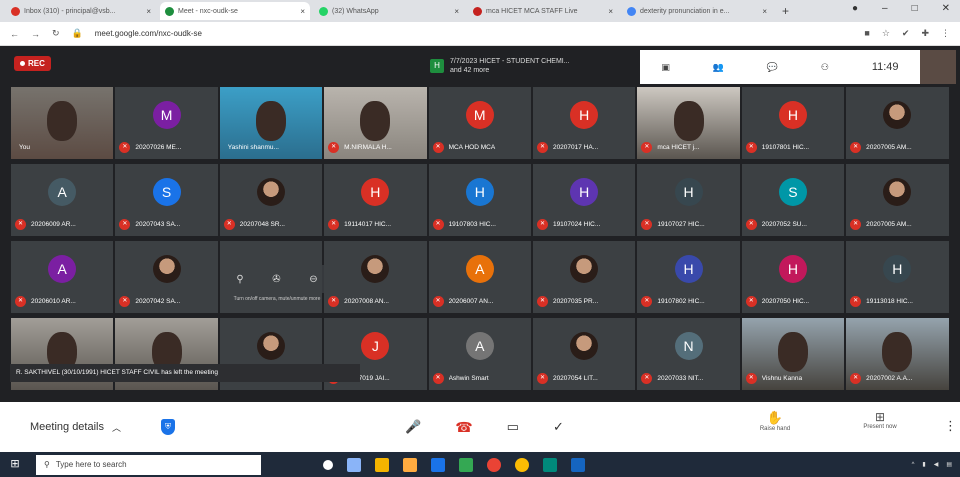  What do you see at coordinates (494, 464) in the screenshot?
I see `chrome-icon` at bounding box center [494, 464].